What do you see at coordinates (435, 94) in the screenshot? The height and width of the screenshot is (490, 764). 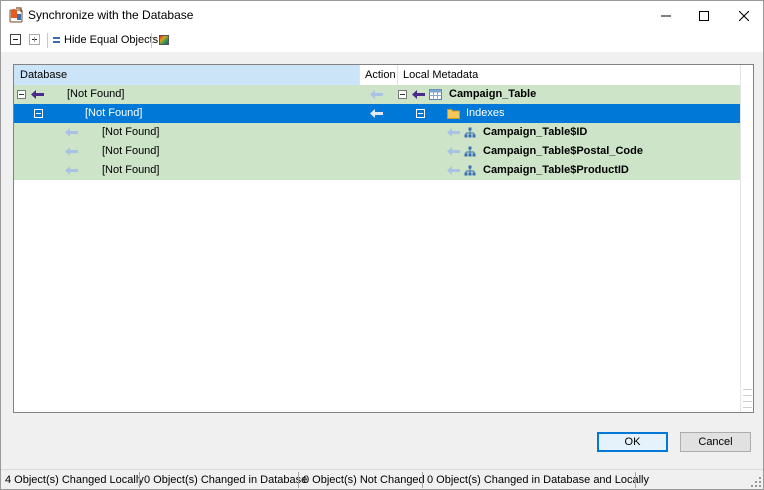 I see `table-icon` at bounding box center [435, 94].